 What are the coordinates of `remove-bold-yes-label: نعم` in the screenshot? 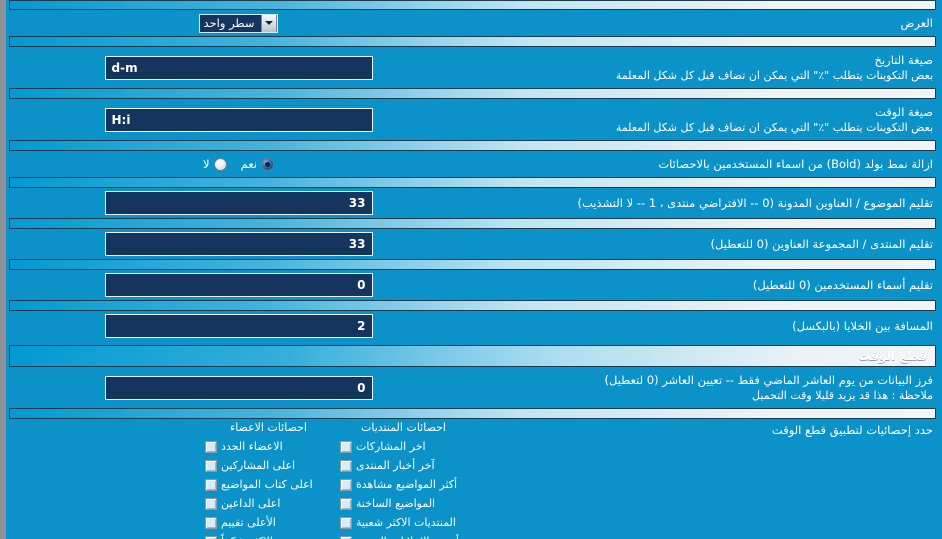 It's located at (248, 164).